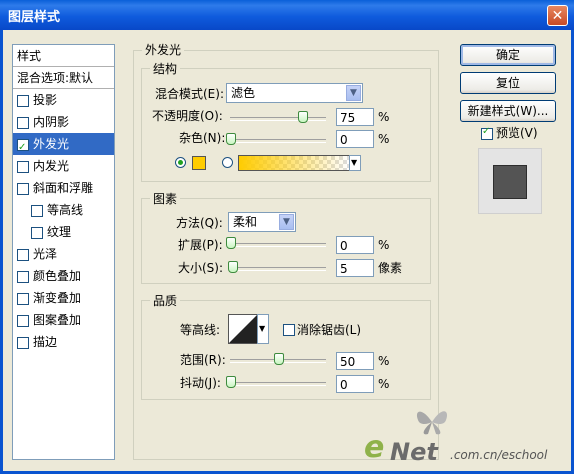  Describe the element at coordinates (231, 139) in the screenshot. I see `noise-slider-thumb` at that location.